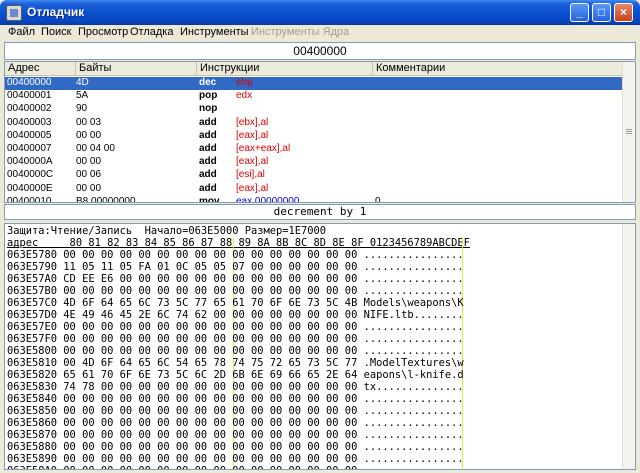 The width and height of the screenshot is (640, 473). I want to click on minimize-icon: _, so click(579, 12).